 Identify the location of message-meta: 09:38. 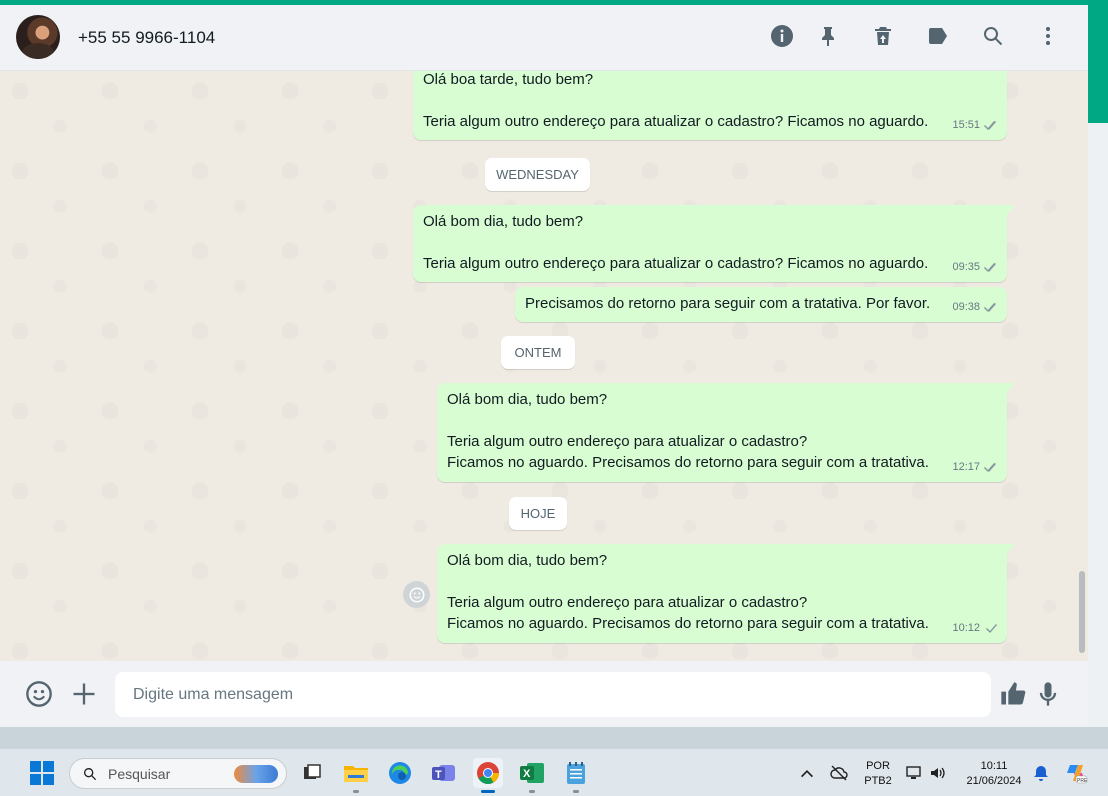
(975, 307).